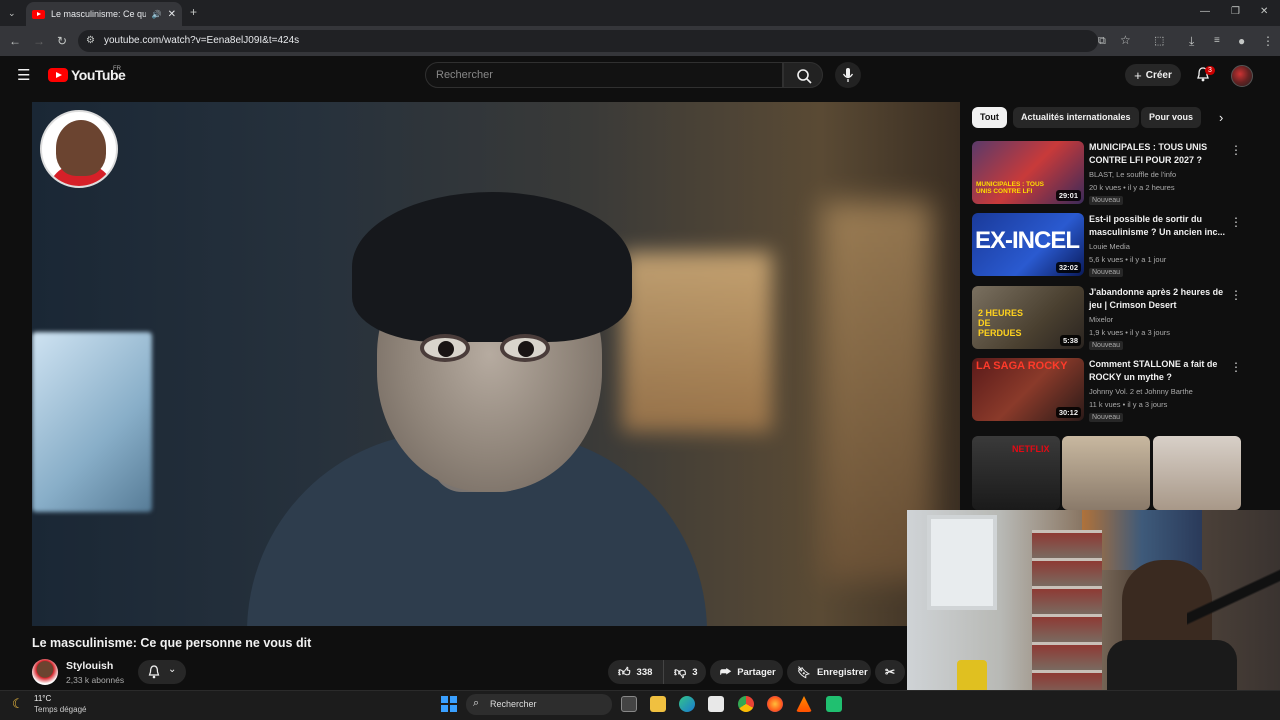 The height and width of the screenshot is (720, 1280). I want to click on subscription-bell-button: ⌄, so click(162, 672).